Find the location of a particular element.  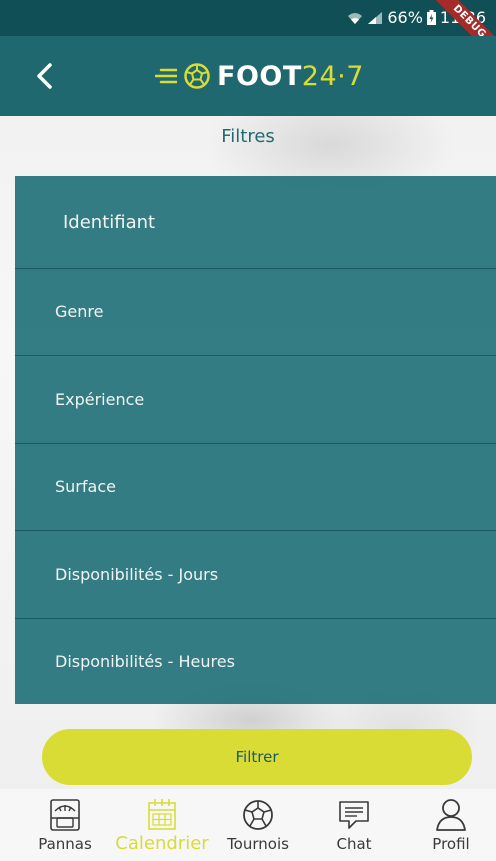

nav-label: Chat is located at coordinates (354, 844).